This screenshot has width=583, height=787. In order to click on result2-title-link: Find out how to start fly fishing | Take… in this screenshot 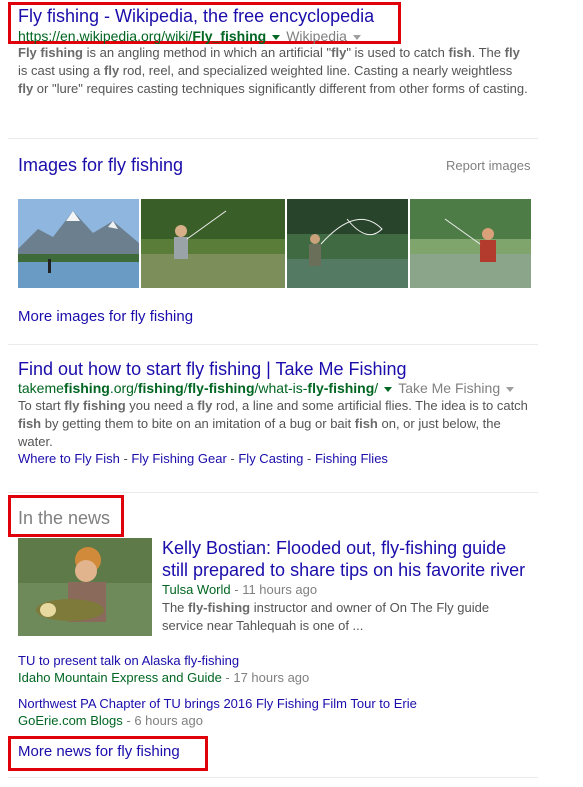, I will do `click(212, 369)`.